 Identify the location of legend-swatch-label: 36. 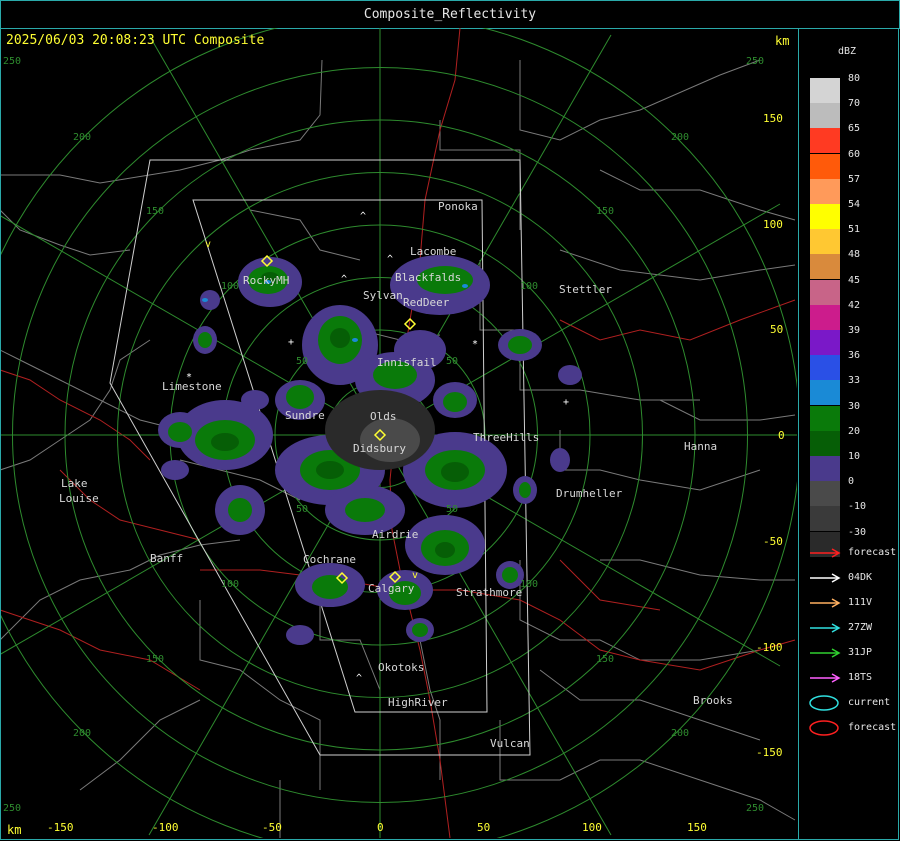
(854, 356).